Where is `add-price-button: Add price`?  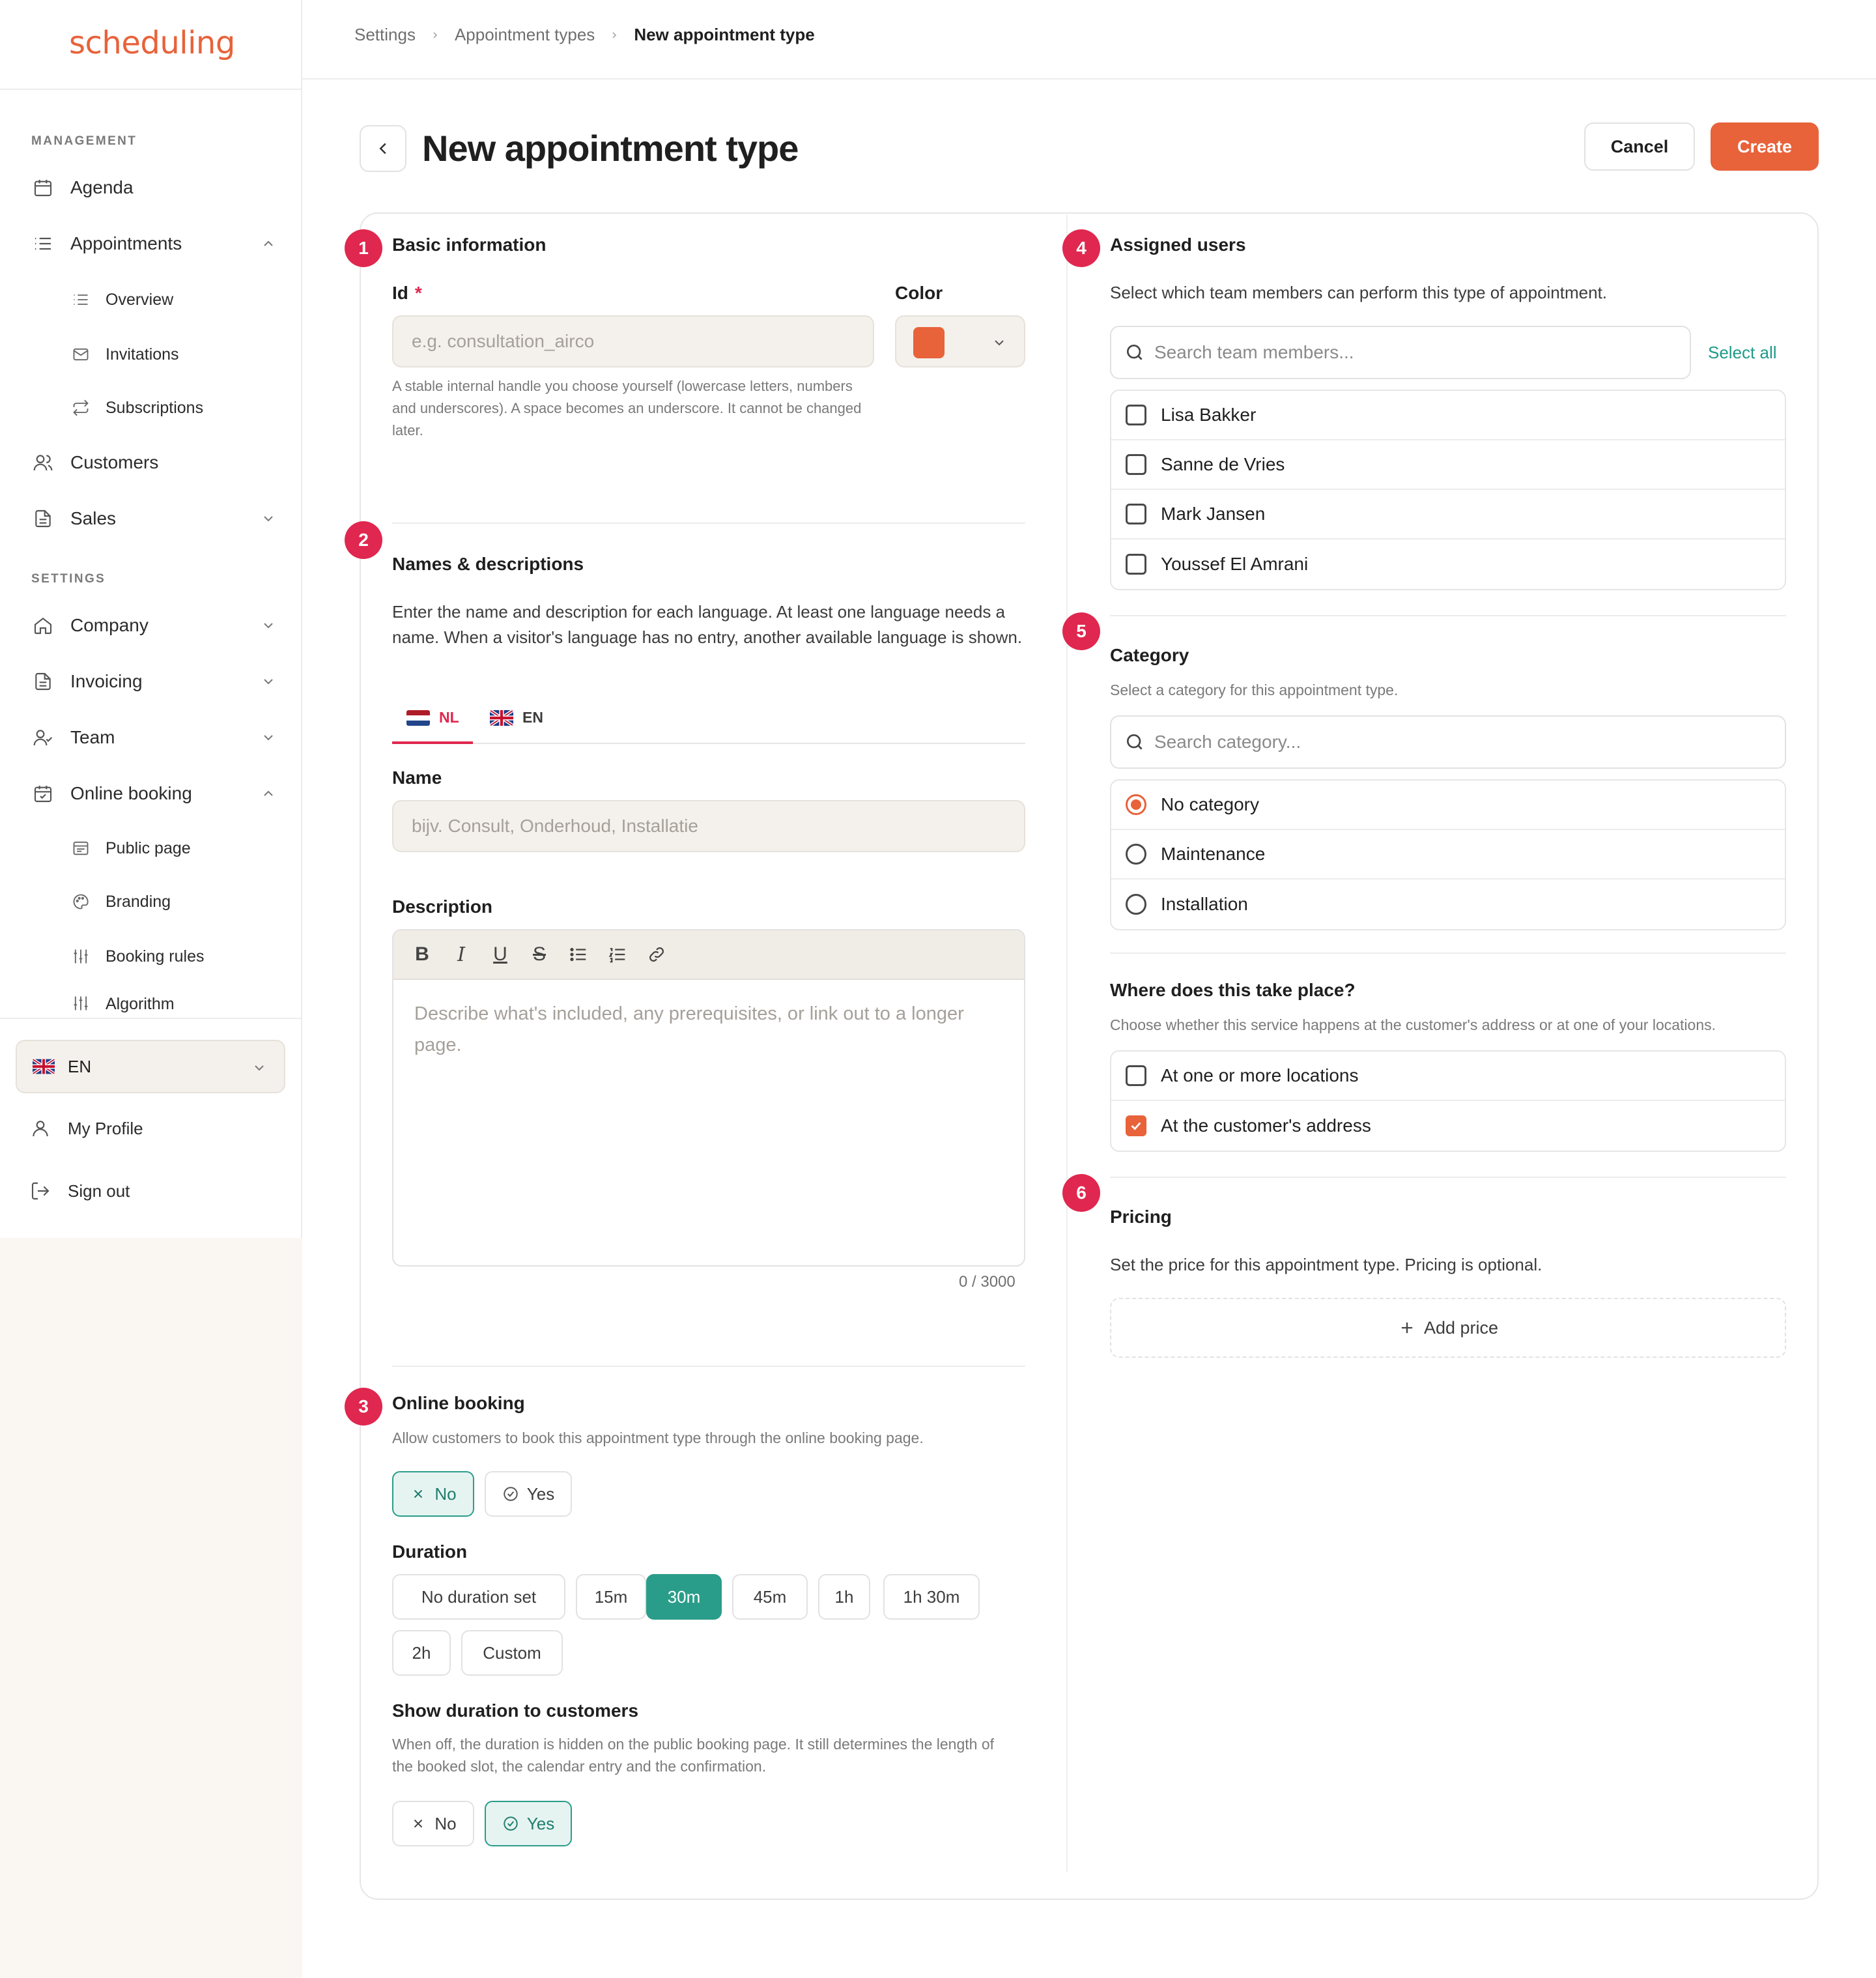
add-price-button: Add price is located at coordinates (1448, 1328).